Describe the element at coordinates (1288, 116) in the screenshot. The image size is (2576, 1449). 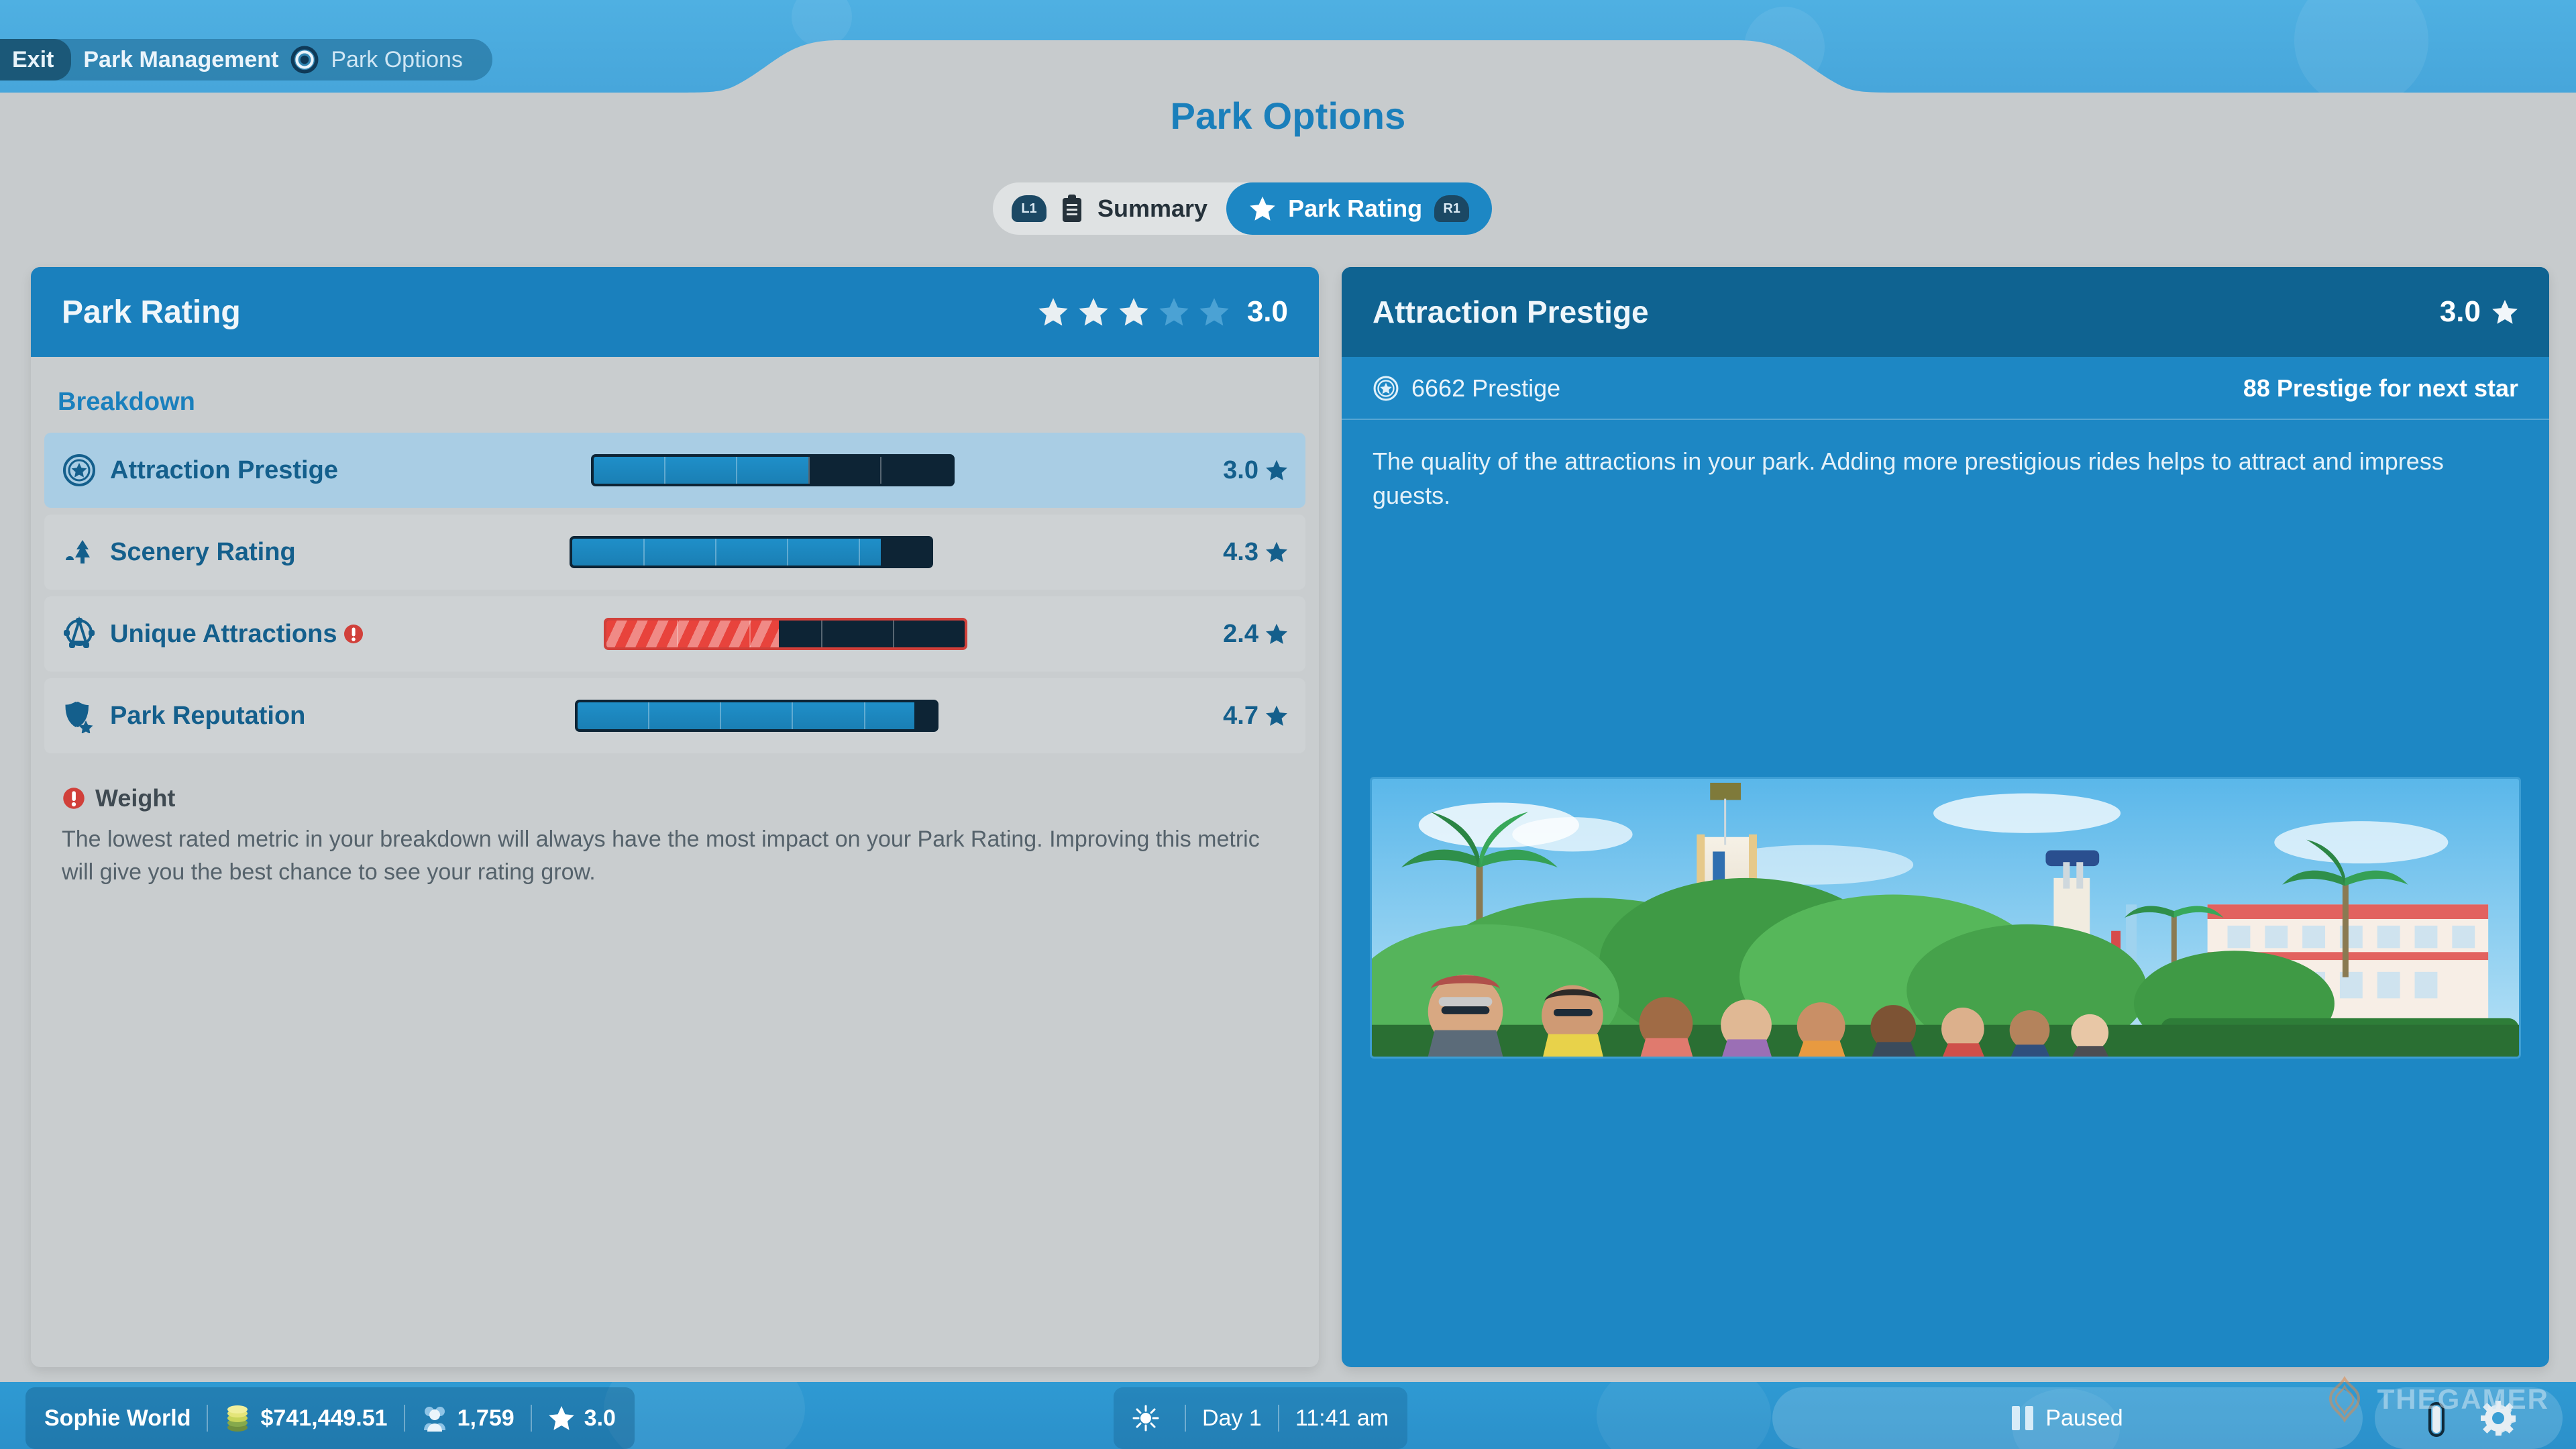
I see `page-title: Park Options` at that location.